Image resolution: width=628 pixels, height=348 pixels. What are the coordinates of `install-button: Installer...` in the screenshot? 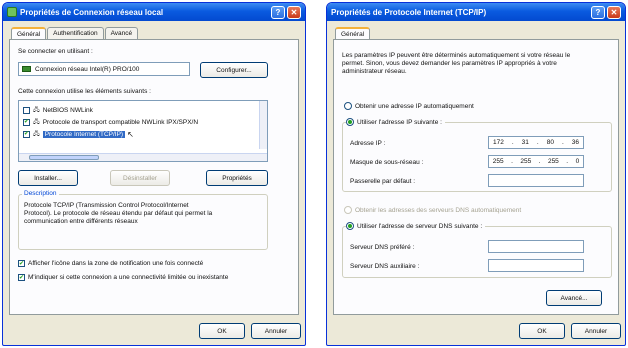 It's located at (48, 178).